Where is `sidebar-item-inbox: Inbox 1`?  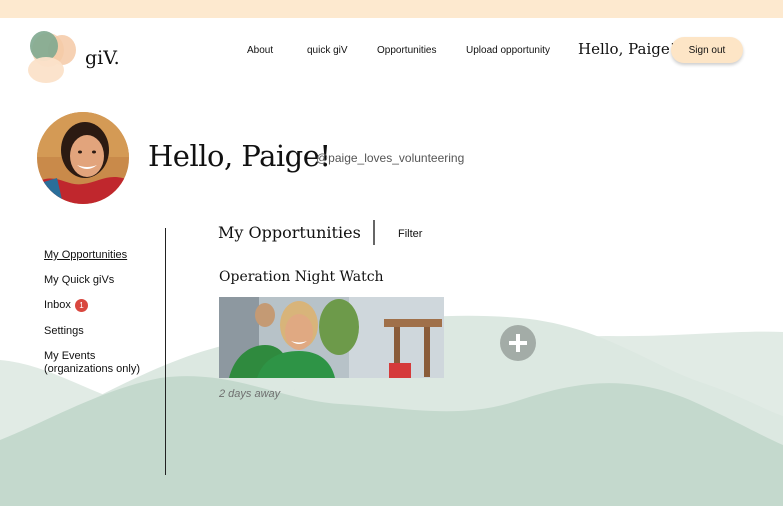
sidebar-item-inbox: Inbox 1 is located at coordinates (66, 305).